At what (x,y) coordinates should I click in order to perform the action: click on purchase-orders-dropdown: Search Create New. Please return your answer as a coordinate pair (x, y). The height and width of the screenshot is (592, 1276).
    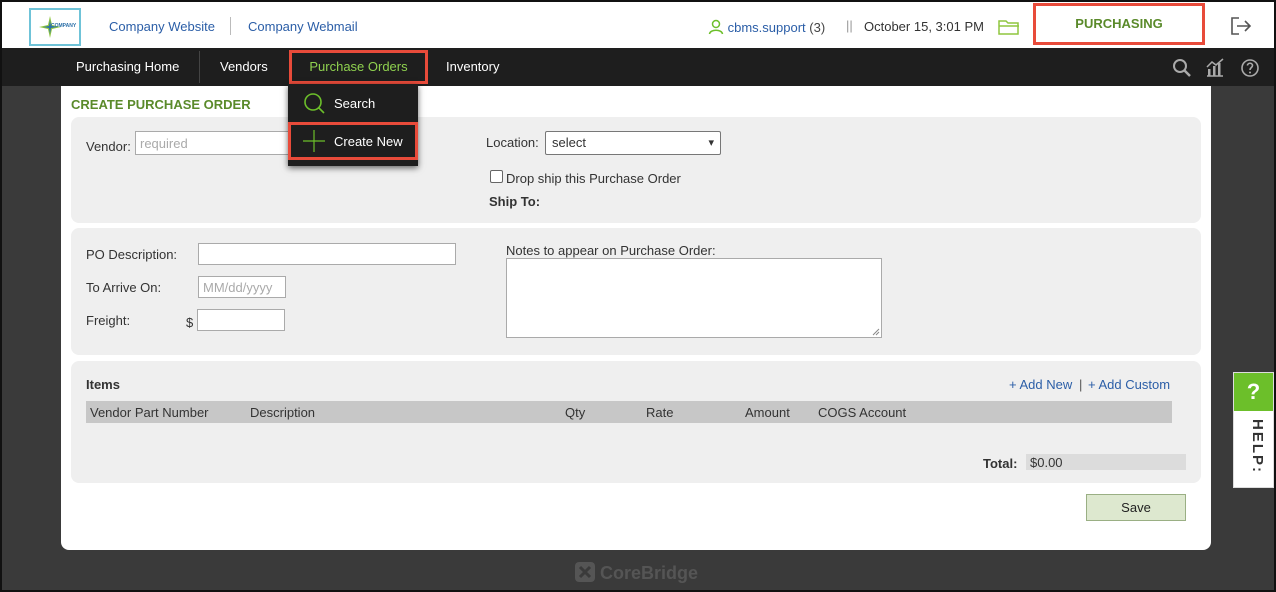
    Looking at the image, I should click on (353, 125).